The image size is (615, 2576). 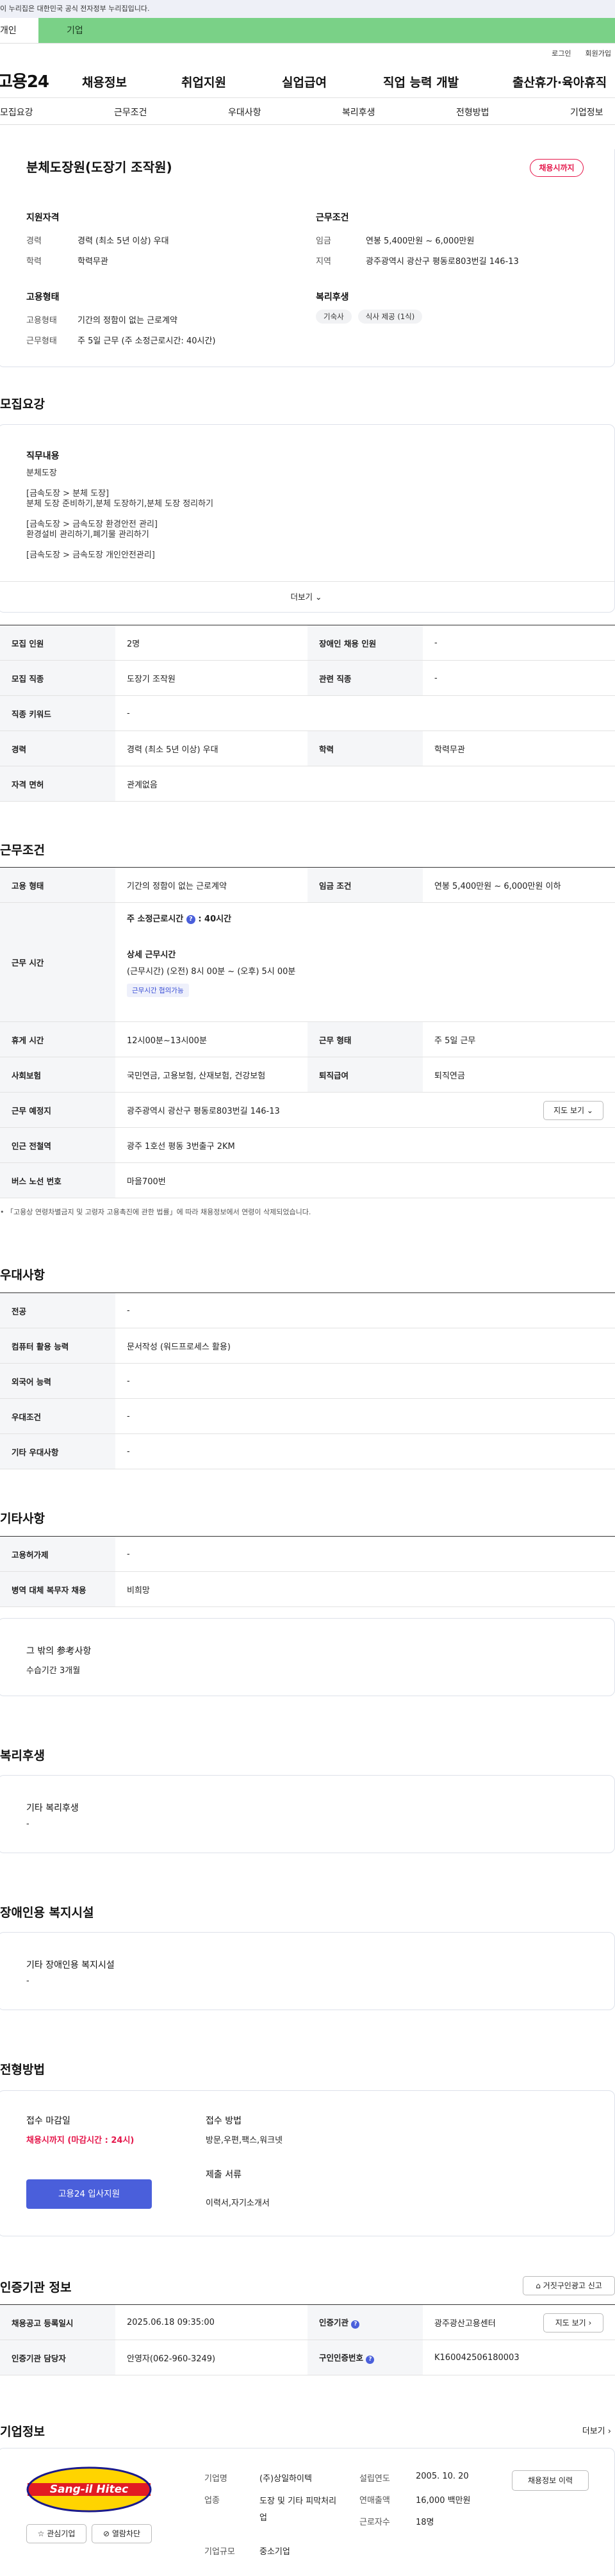 What do you see at coordinates (304, 81) in the screenshot?
I see `gnb-unemployment-benefit: 실업급여` at bounding box center [304, 81].